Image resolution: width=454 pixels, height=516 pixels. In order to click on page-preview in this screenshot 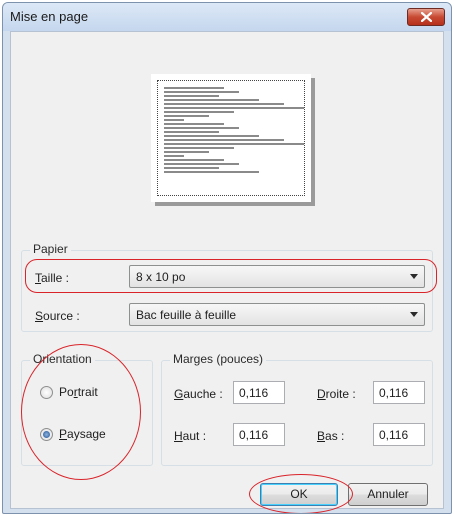, I will do `click(231, 138)`.